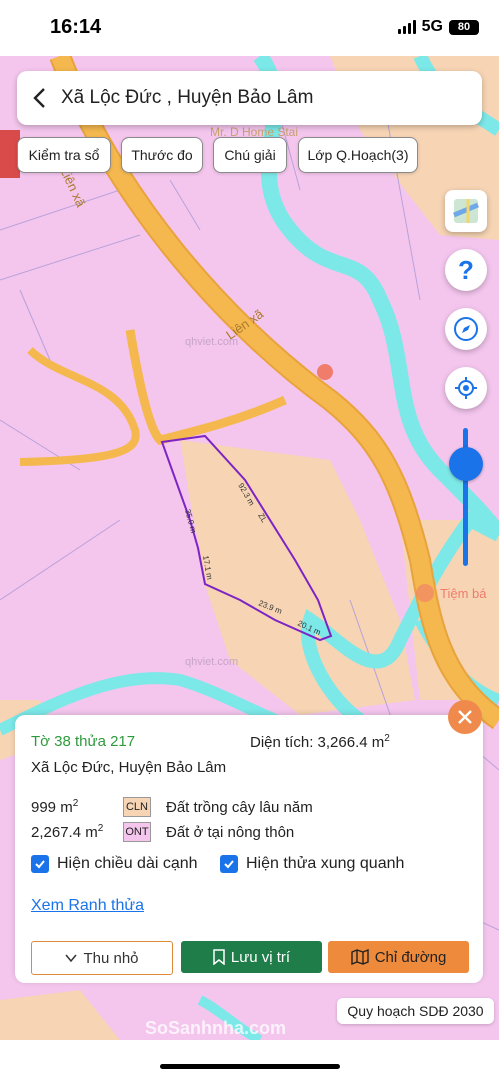  What do you see at coordinates (230, 832) in the screenshot?
I see `land-use-name: Đất ở tại nông thôn` at bounding box center [230, 832].